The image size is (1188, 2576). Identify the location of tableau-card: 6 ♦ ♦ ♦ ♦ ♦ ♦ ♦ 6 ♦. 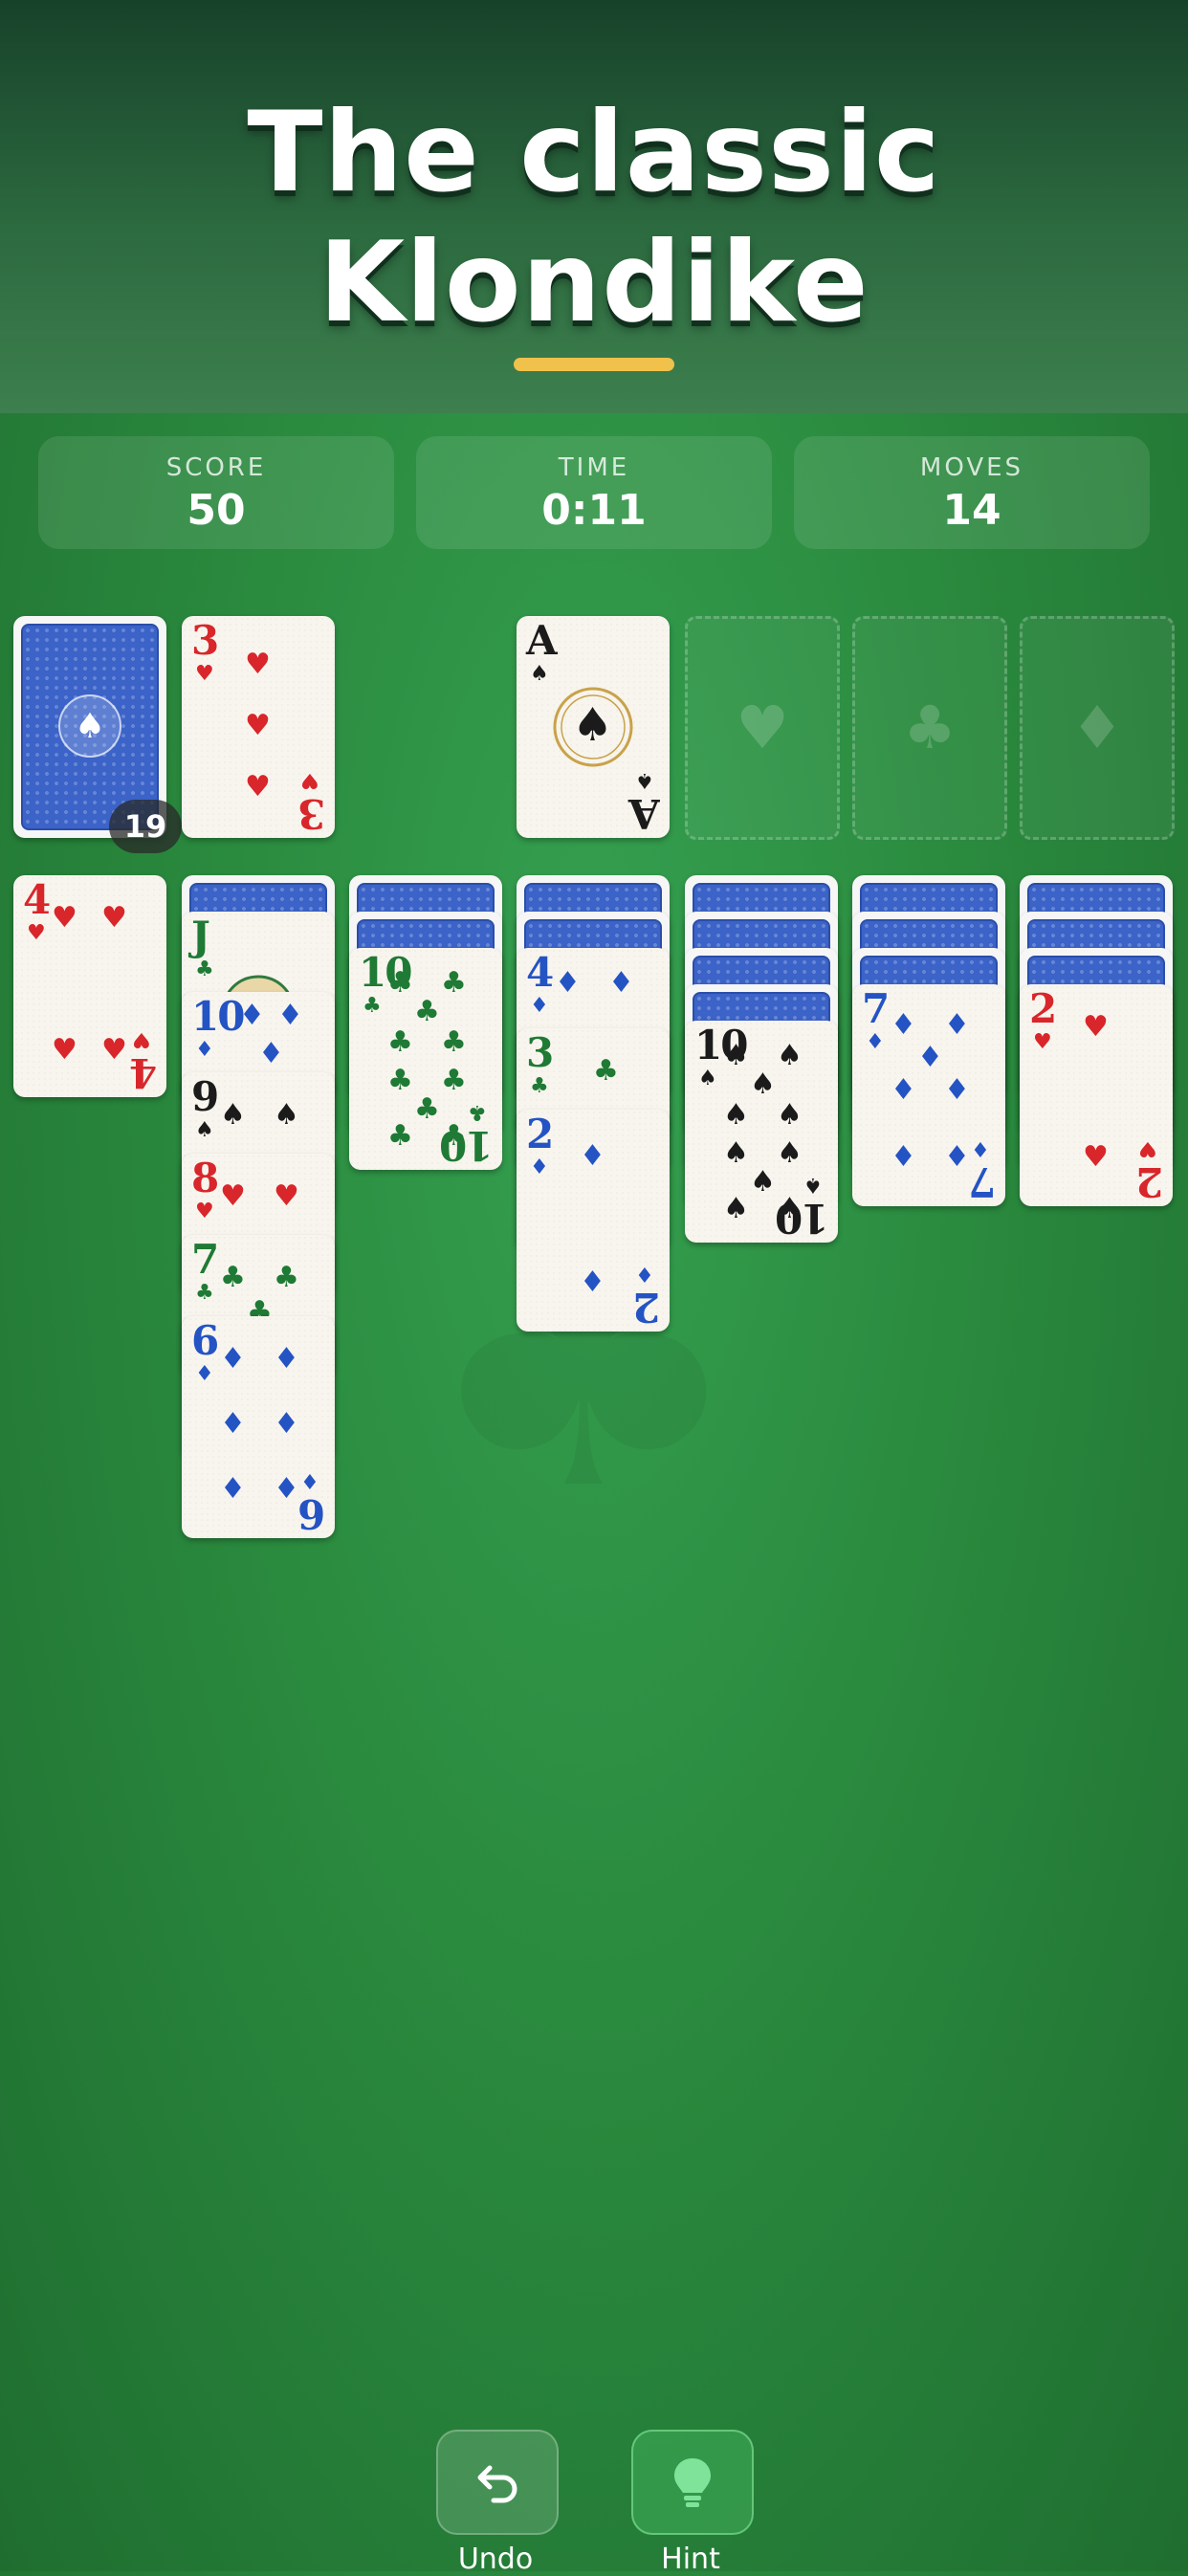
(258, 1427).